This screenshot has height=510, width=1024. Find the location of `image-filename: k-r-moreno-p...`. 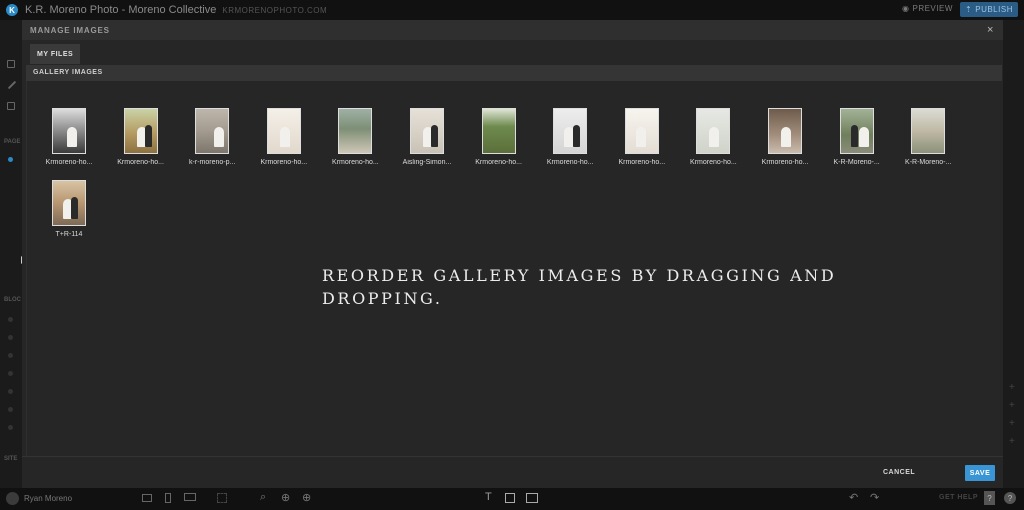

image-filename: k-r-moreno-p... is located at coordinates (212, 162).